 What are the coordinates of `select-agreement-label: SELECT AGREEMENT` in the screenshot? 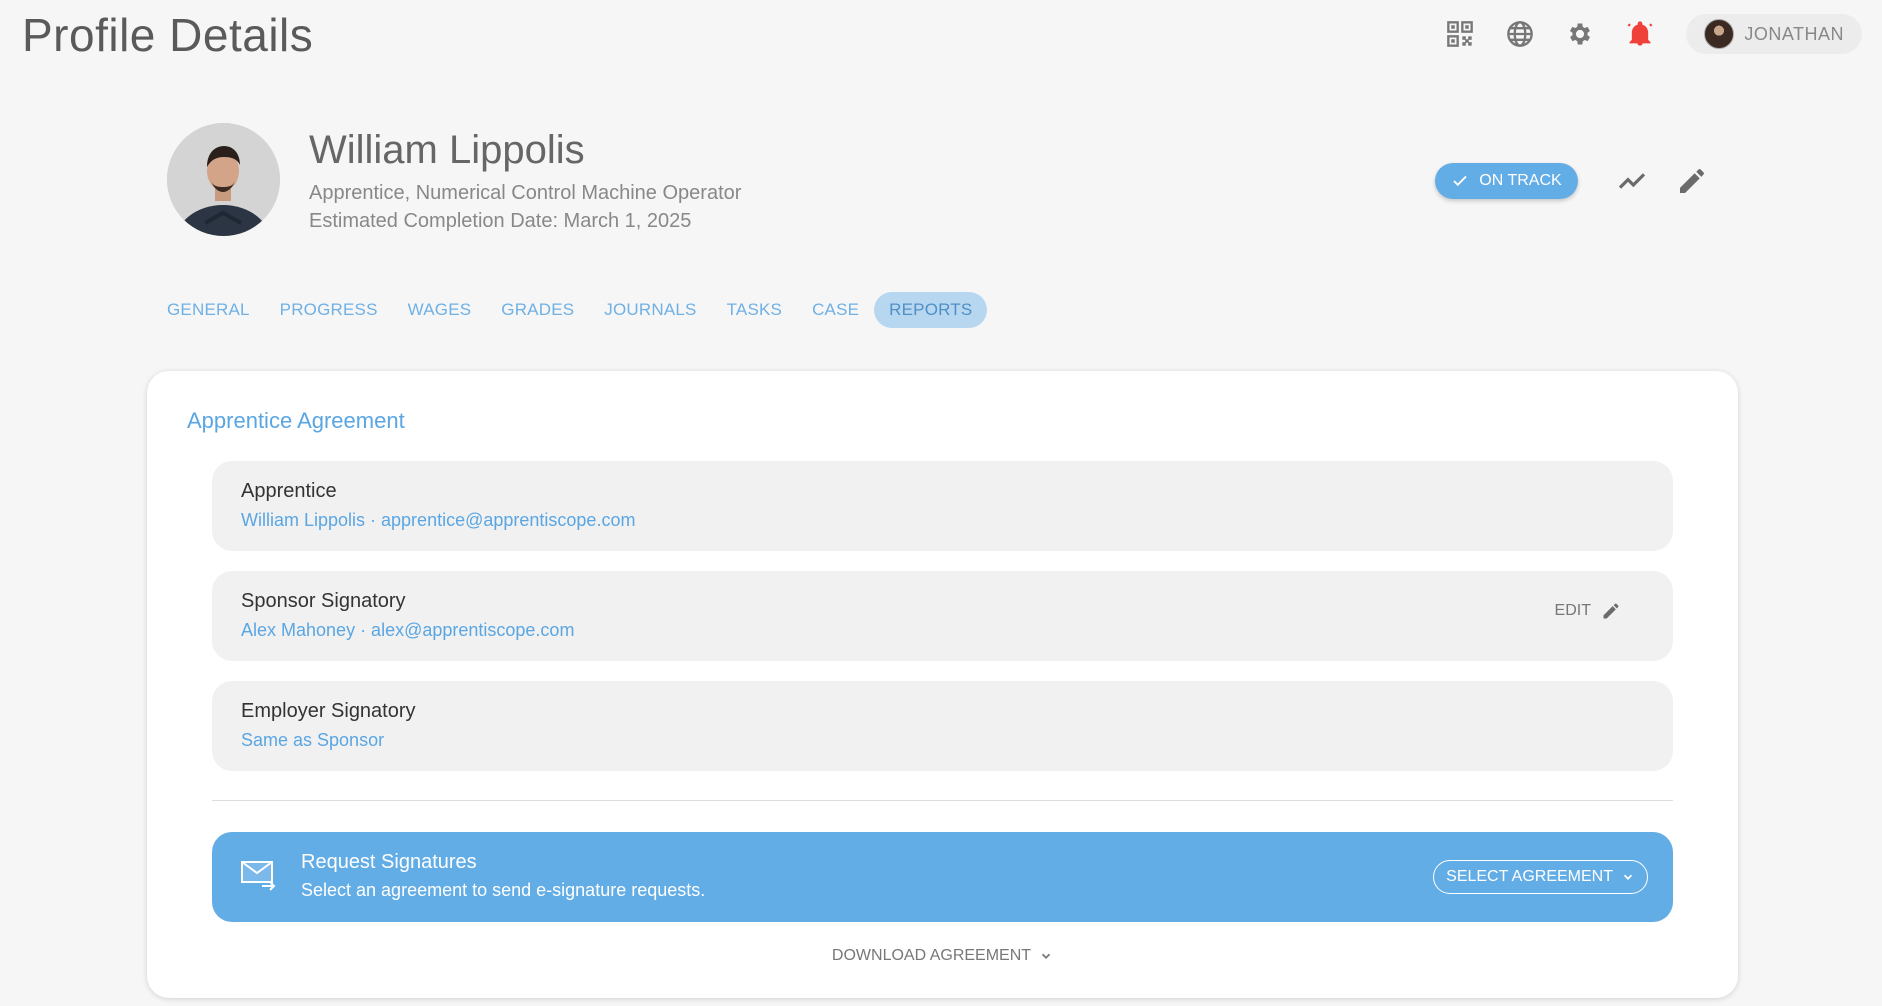 It's located at (1529, 876).